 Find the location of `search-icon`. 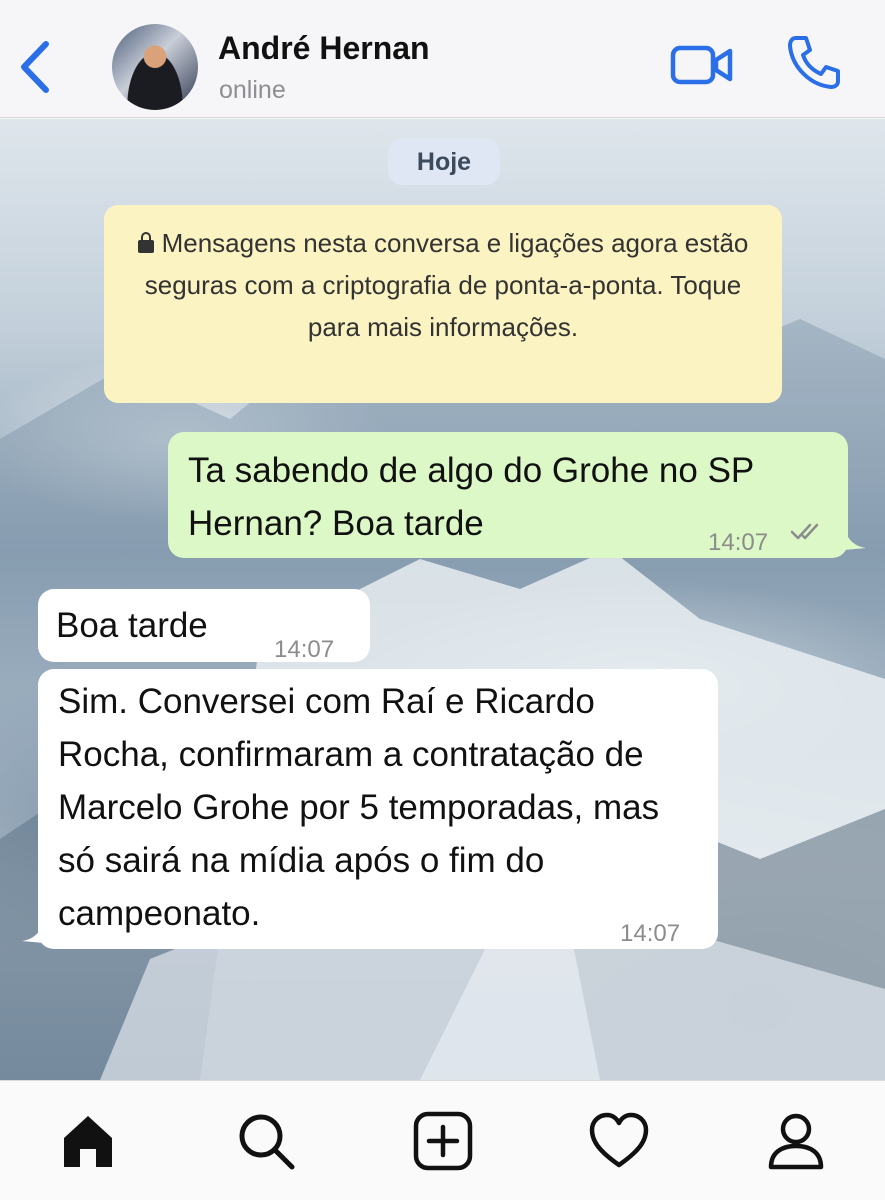

search-icon is located at coordinates (267, 1142).